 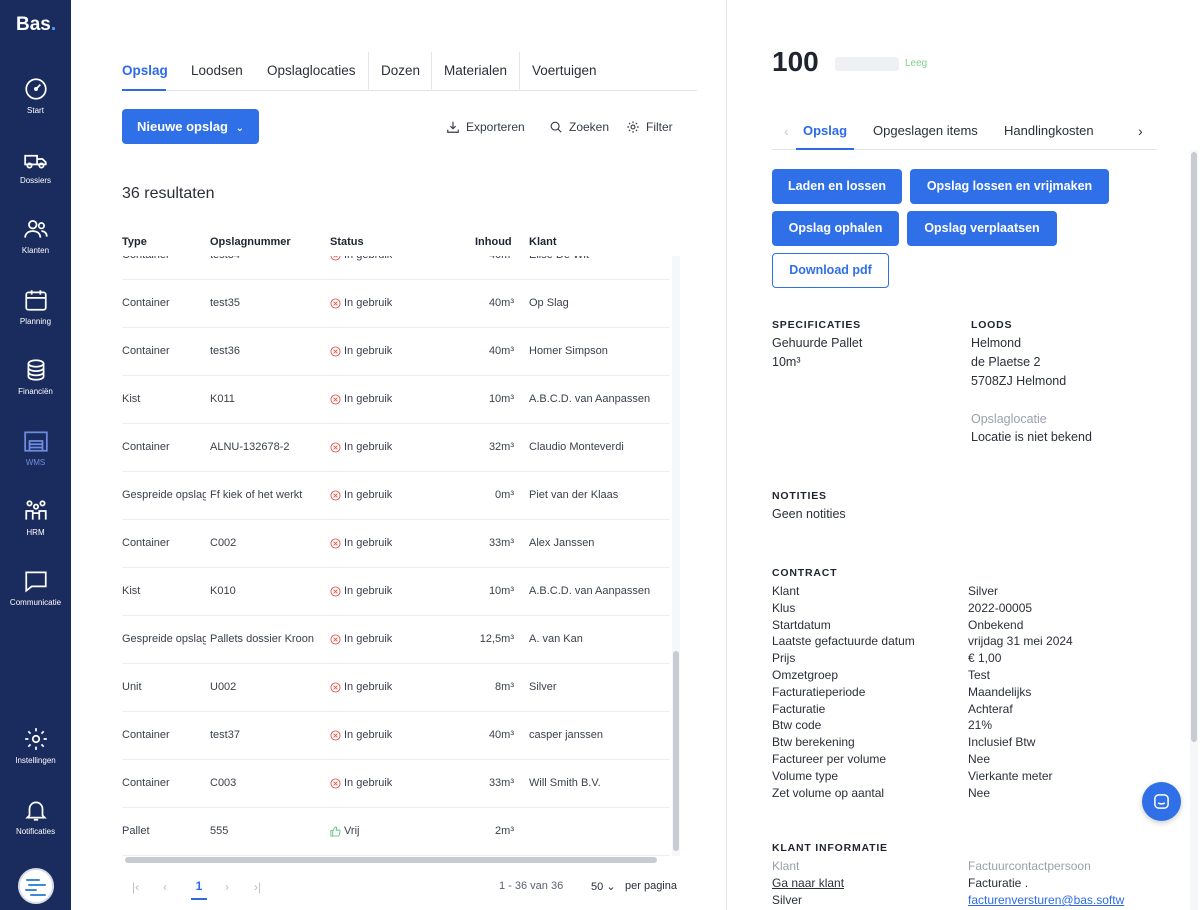 What do you see at coordinates (400, 70) in the screenshot?
I see `tab-dozen: Dozen` at bounding box center [400, 70].